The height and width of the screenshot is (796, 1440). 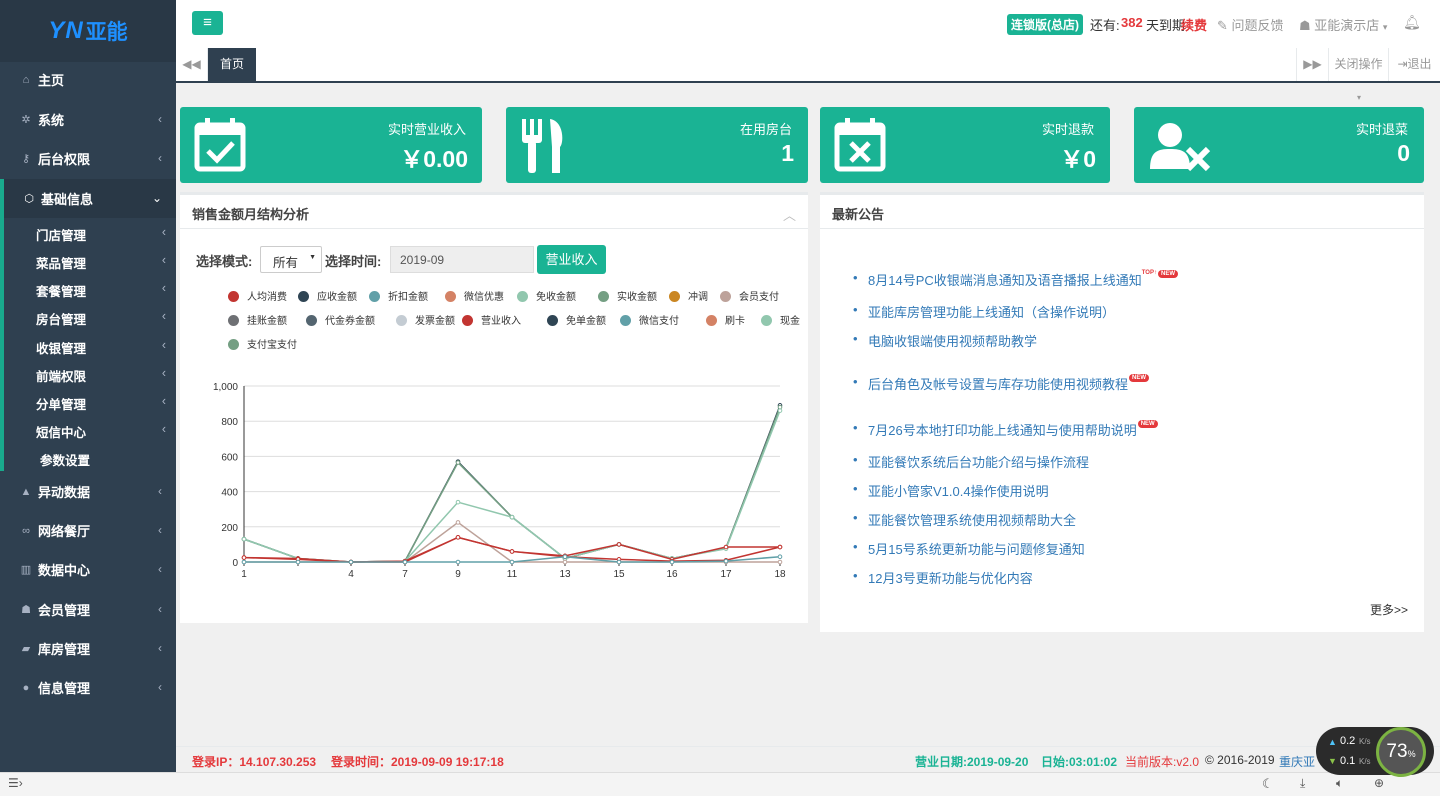 What do you see at coordinates (15, 783) in the screenshot?
I see `sidebar-toggle-icon: ☰›` at bounding box center [15, 783].